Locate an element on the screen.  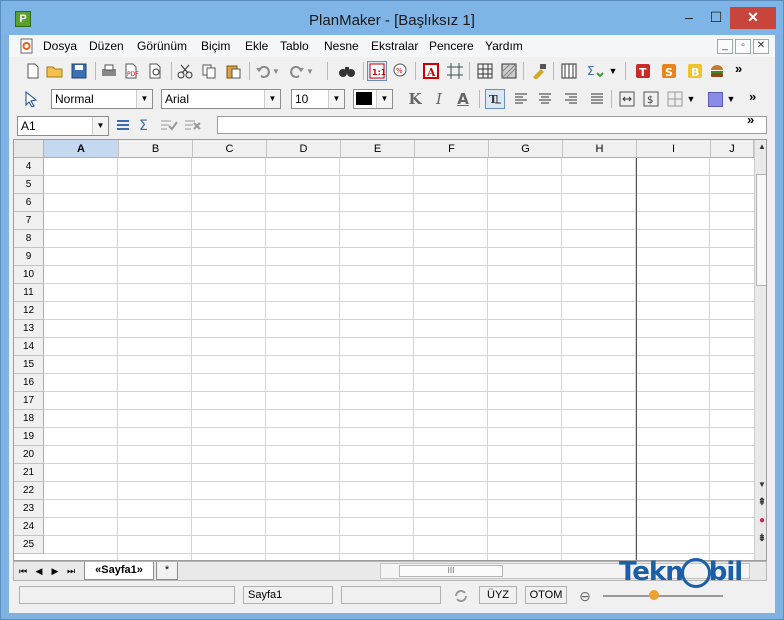
sheet-tab-sayfa1: «Sayfa1» is located at coordinates (119, 571).